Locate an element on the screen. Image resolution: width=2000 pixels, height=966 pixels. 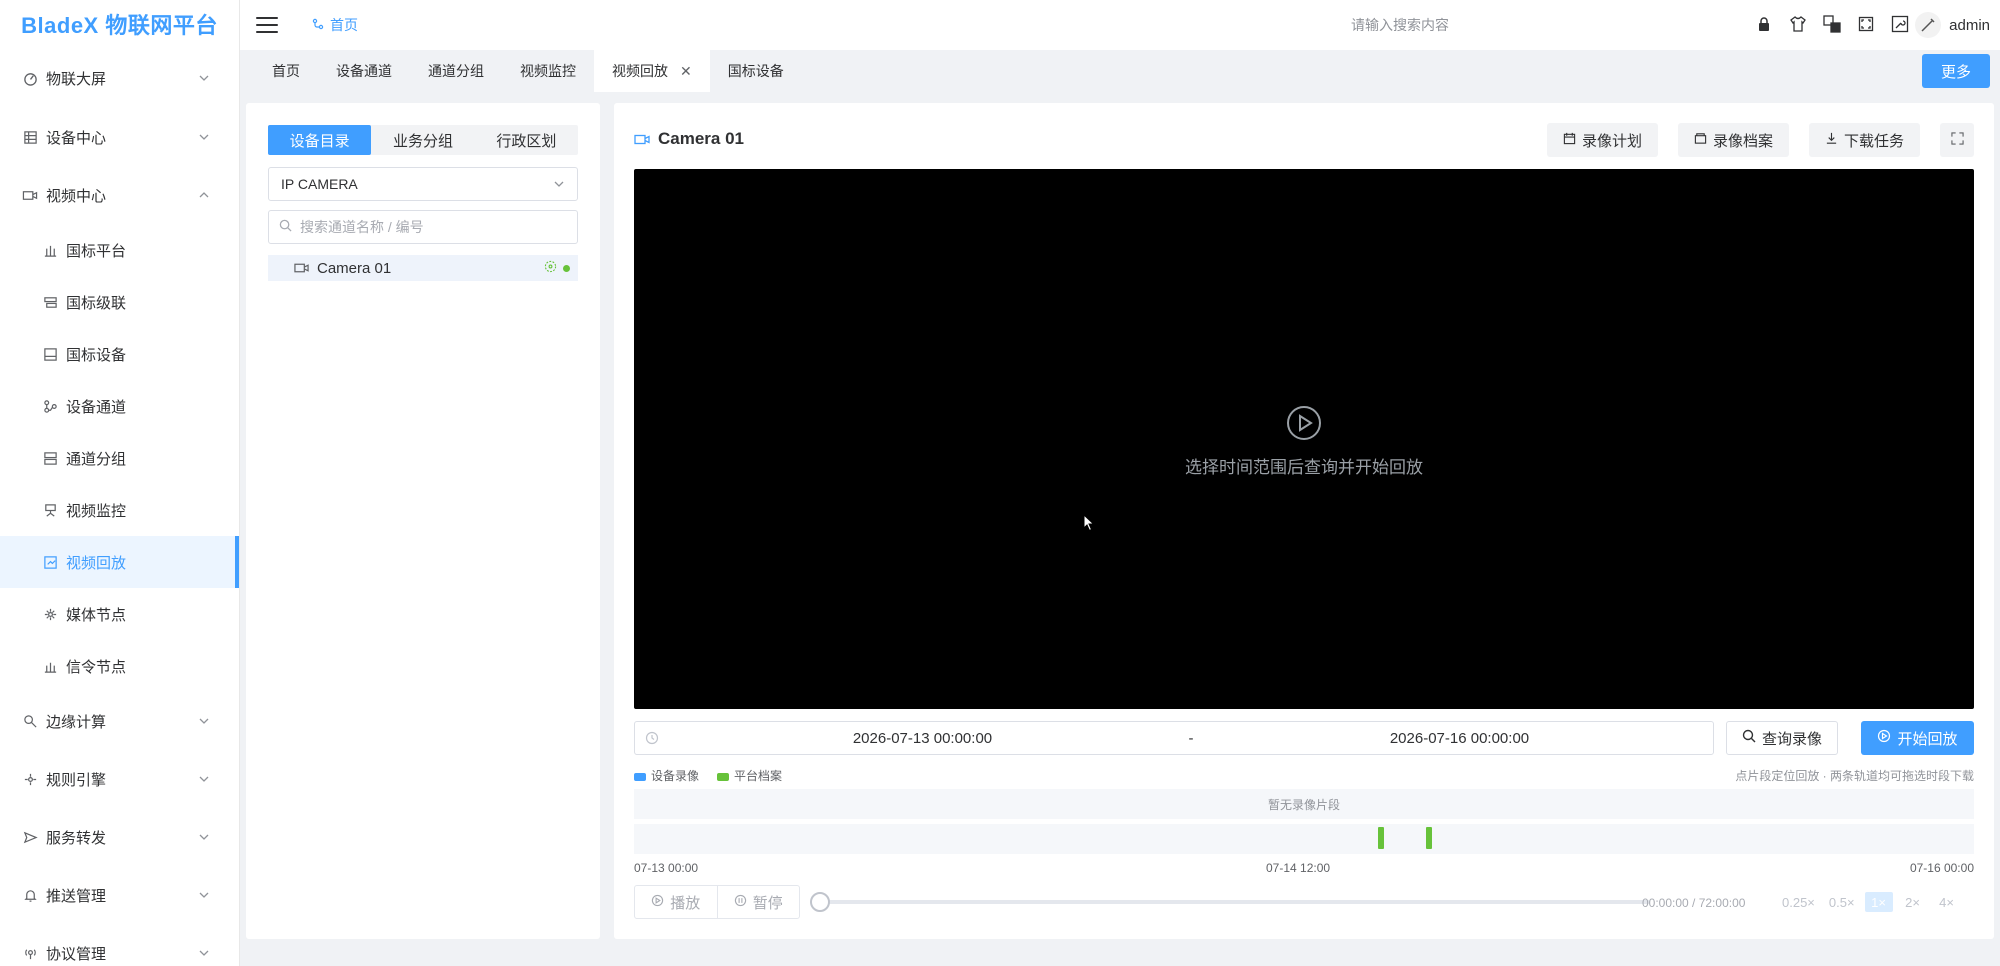
range-end: 2026-07-16 00:00:00 is located at coordinates (1459, 738).